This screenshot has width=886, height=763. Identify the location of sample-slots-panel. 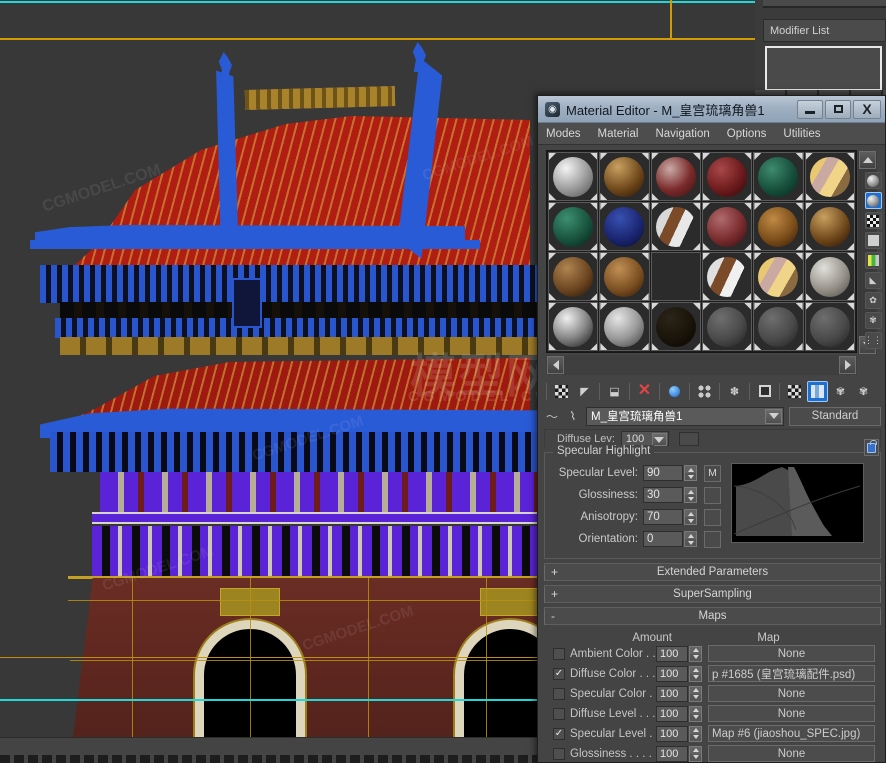
(711, 252).